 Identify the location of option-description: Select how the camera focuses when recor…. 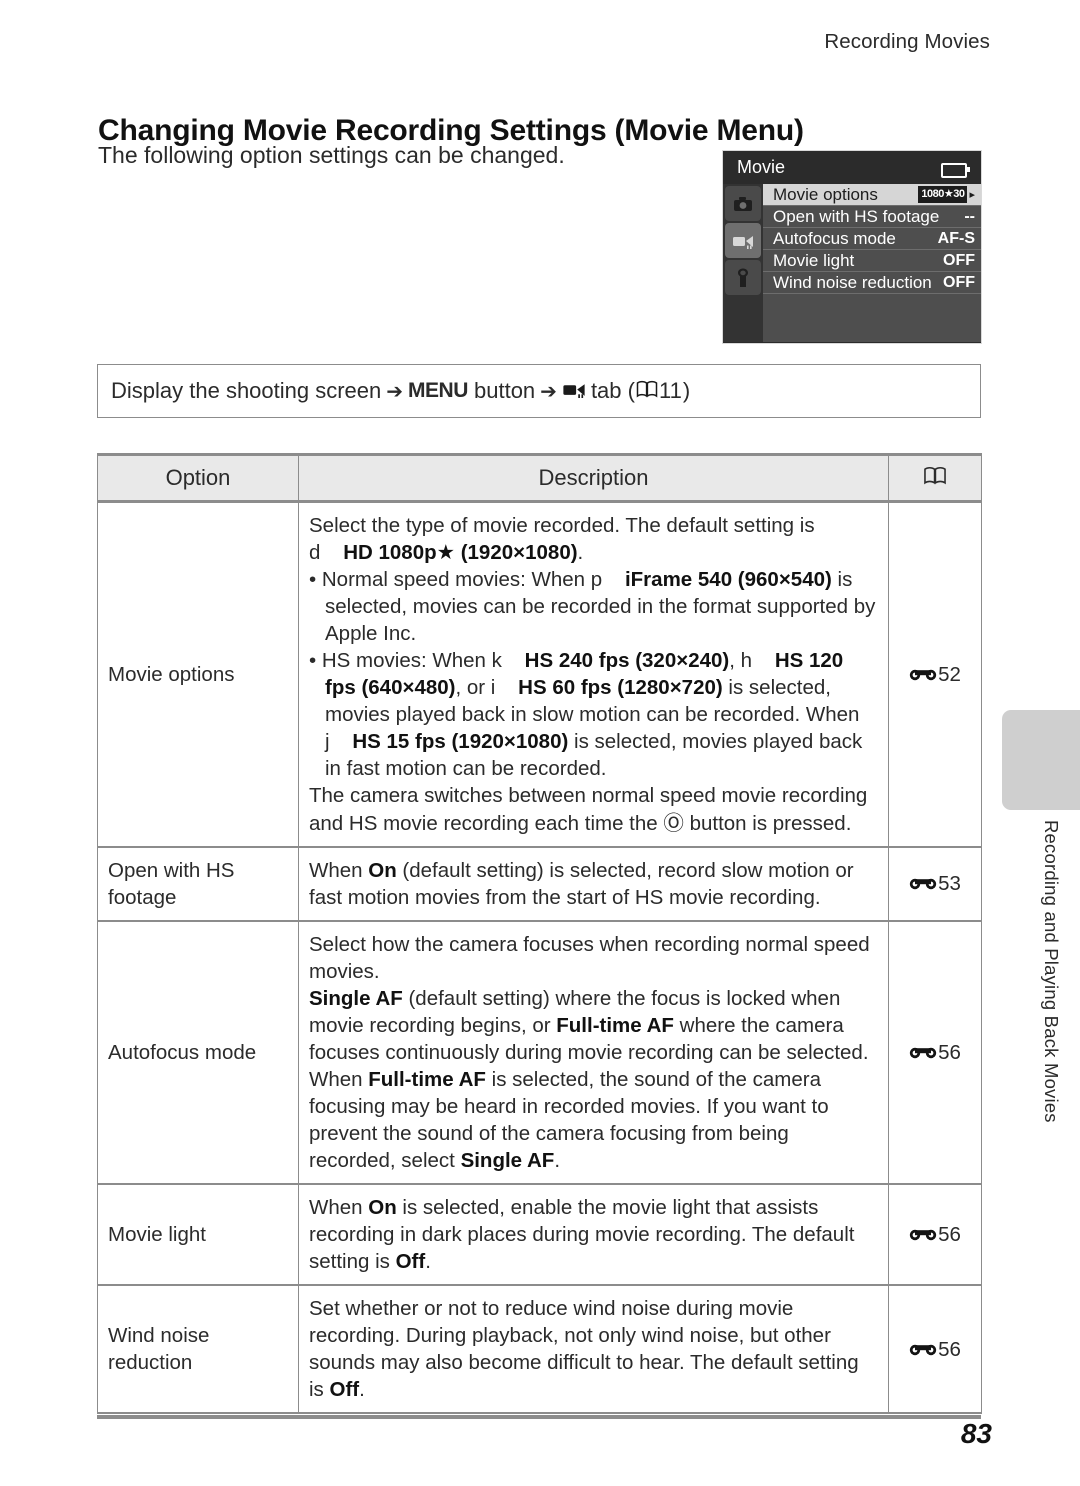
(593, 1053).